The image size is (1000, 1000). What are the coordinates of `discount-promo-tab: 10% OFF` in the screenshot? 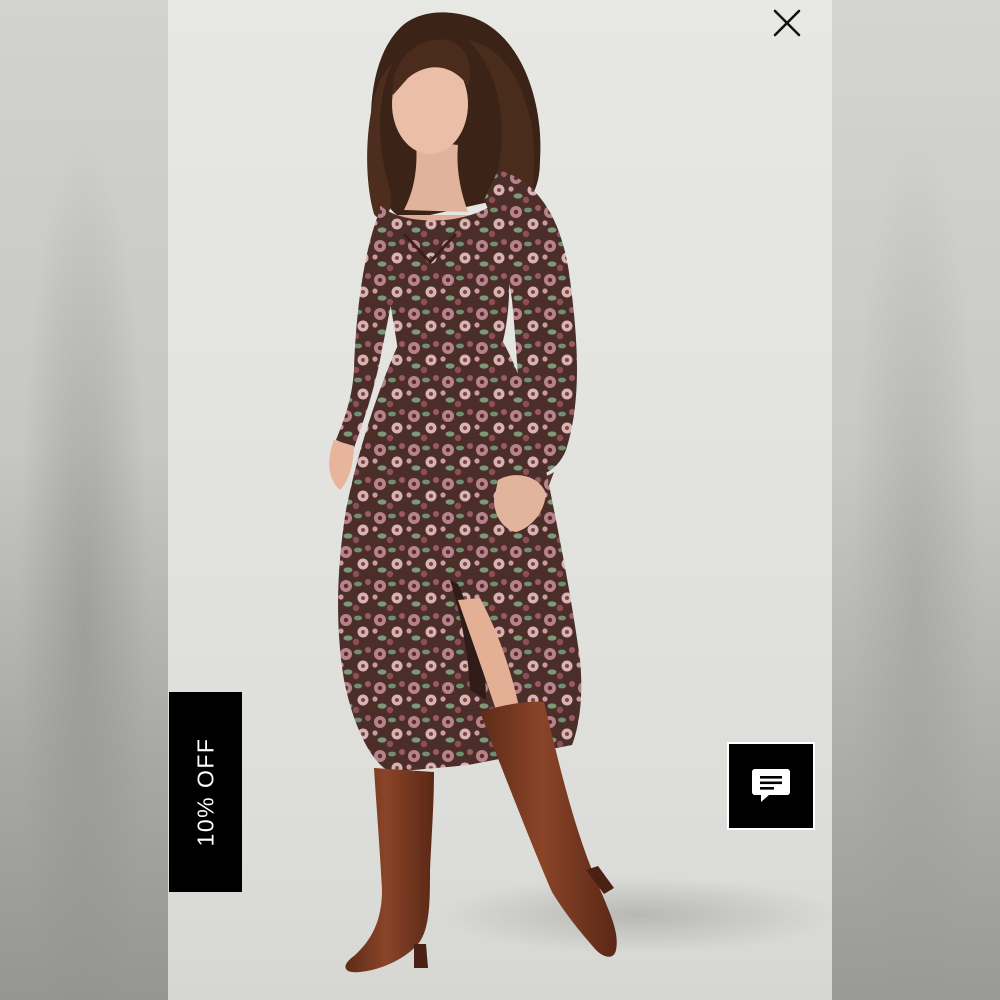 It's located at (205, 792).